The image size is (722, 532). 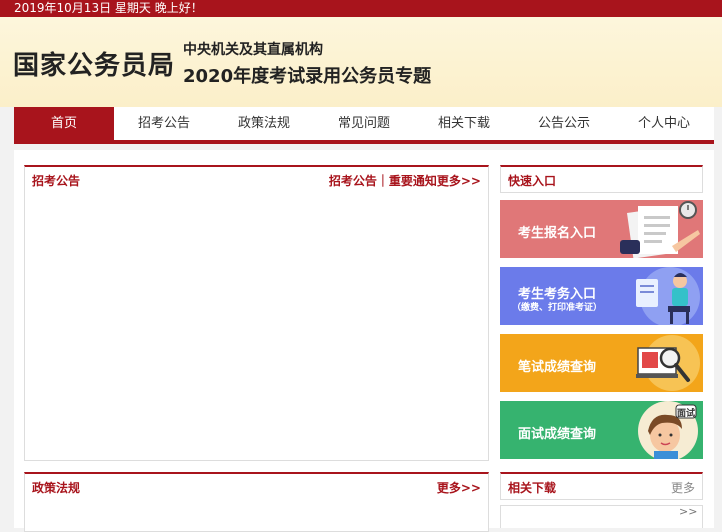 I want to click on download-panel-title: 相关下载, so click(x=532, y=488).